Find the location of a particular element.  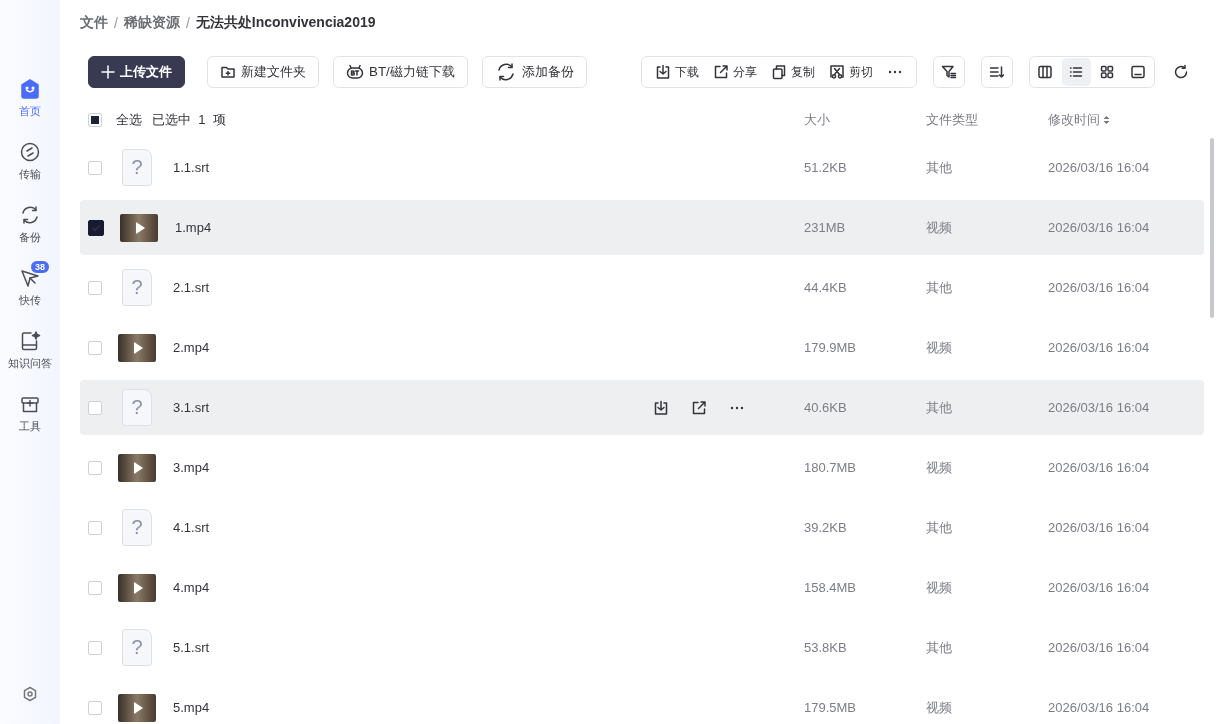

share-button: 分享 is located at coordinates (734, 72).